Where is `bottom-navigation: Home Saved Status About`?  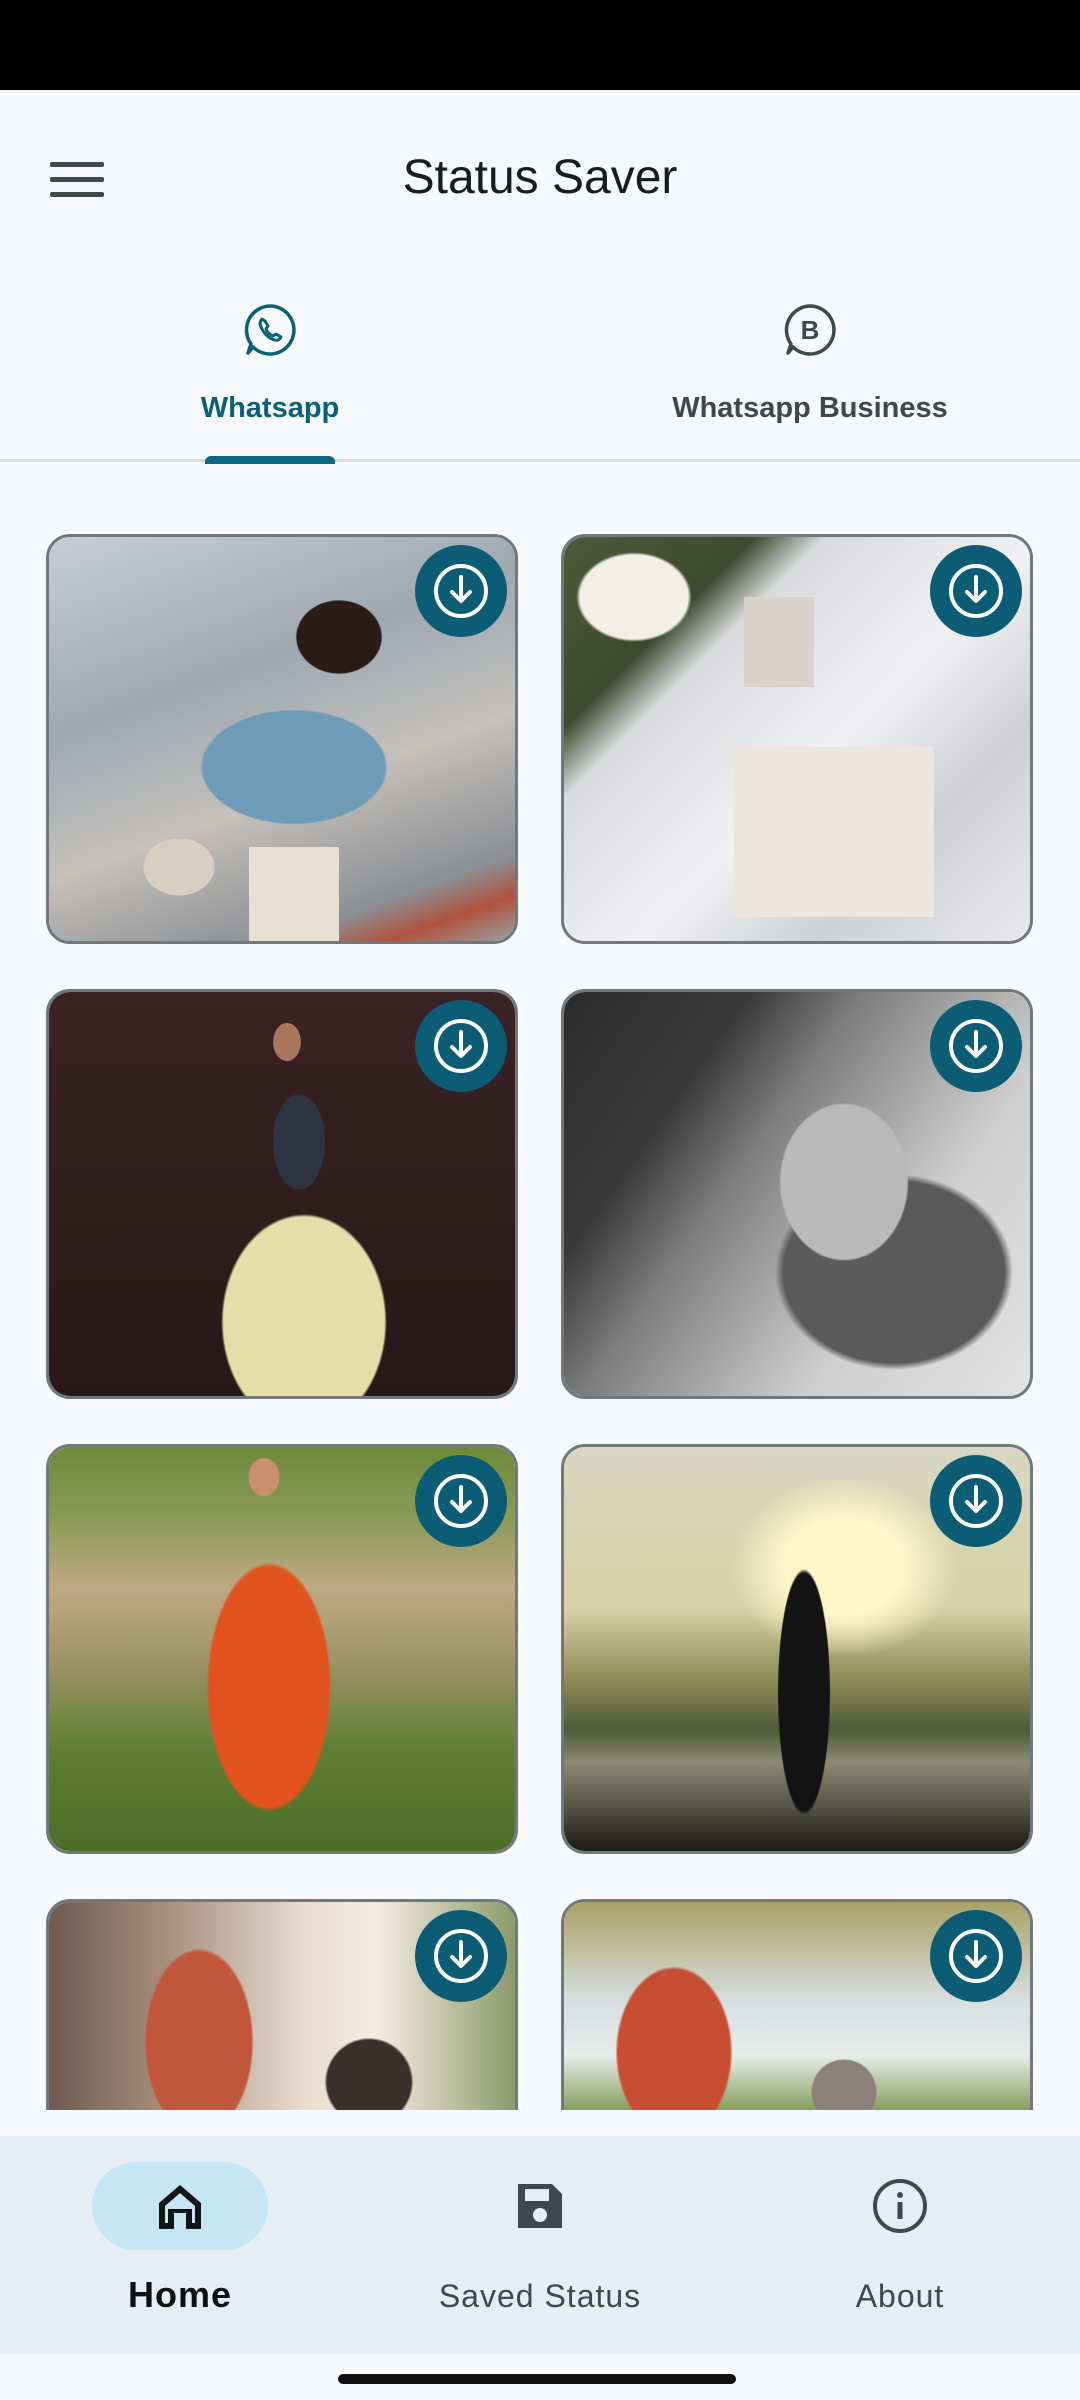 bottom-navigation: Home Saved Status About is located at coordinates (540, 2245).